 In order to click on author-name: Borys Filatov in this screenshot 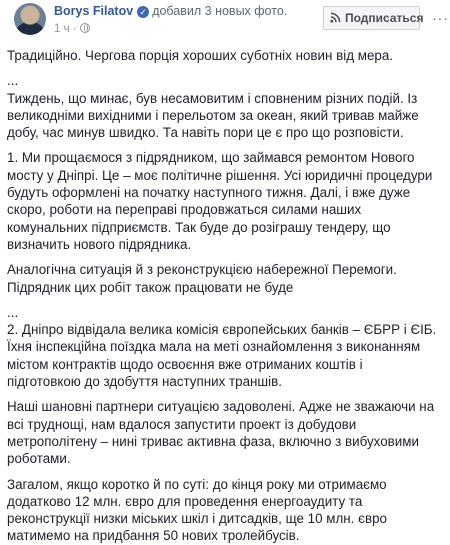, I will do `click(93, 11)`.